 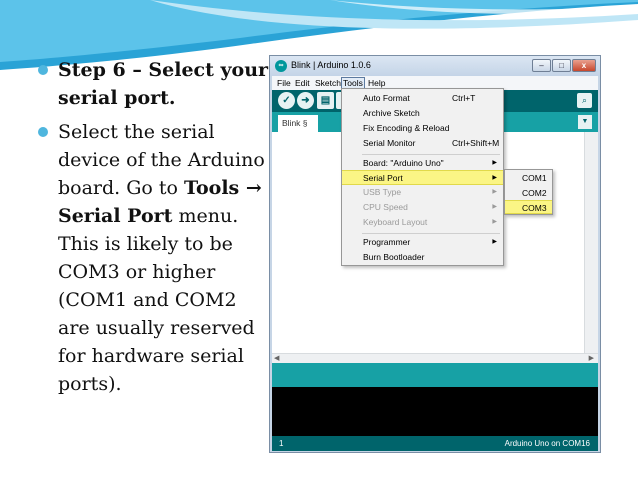 I want to click on minimize-button: –, so click(x=541, y=65).